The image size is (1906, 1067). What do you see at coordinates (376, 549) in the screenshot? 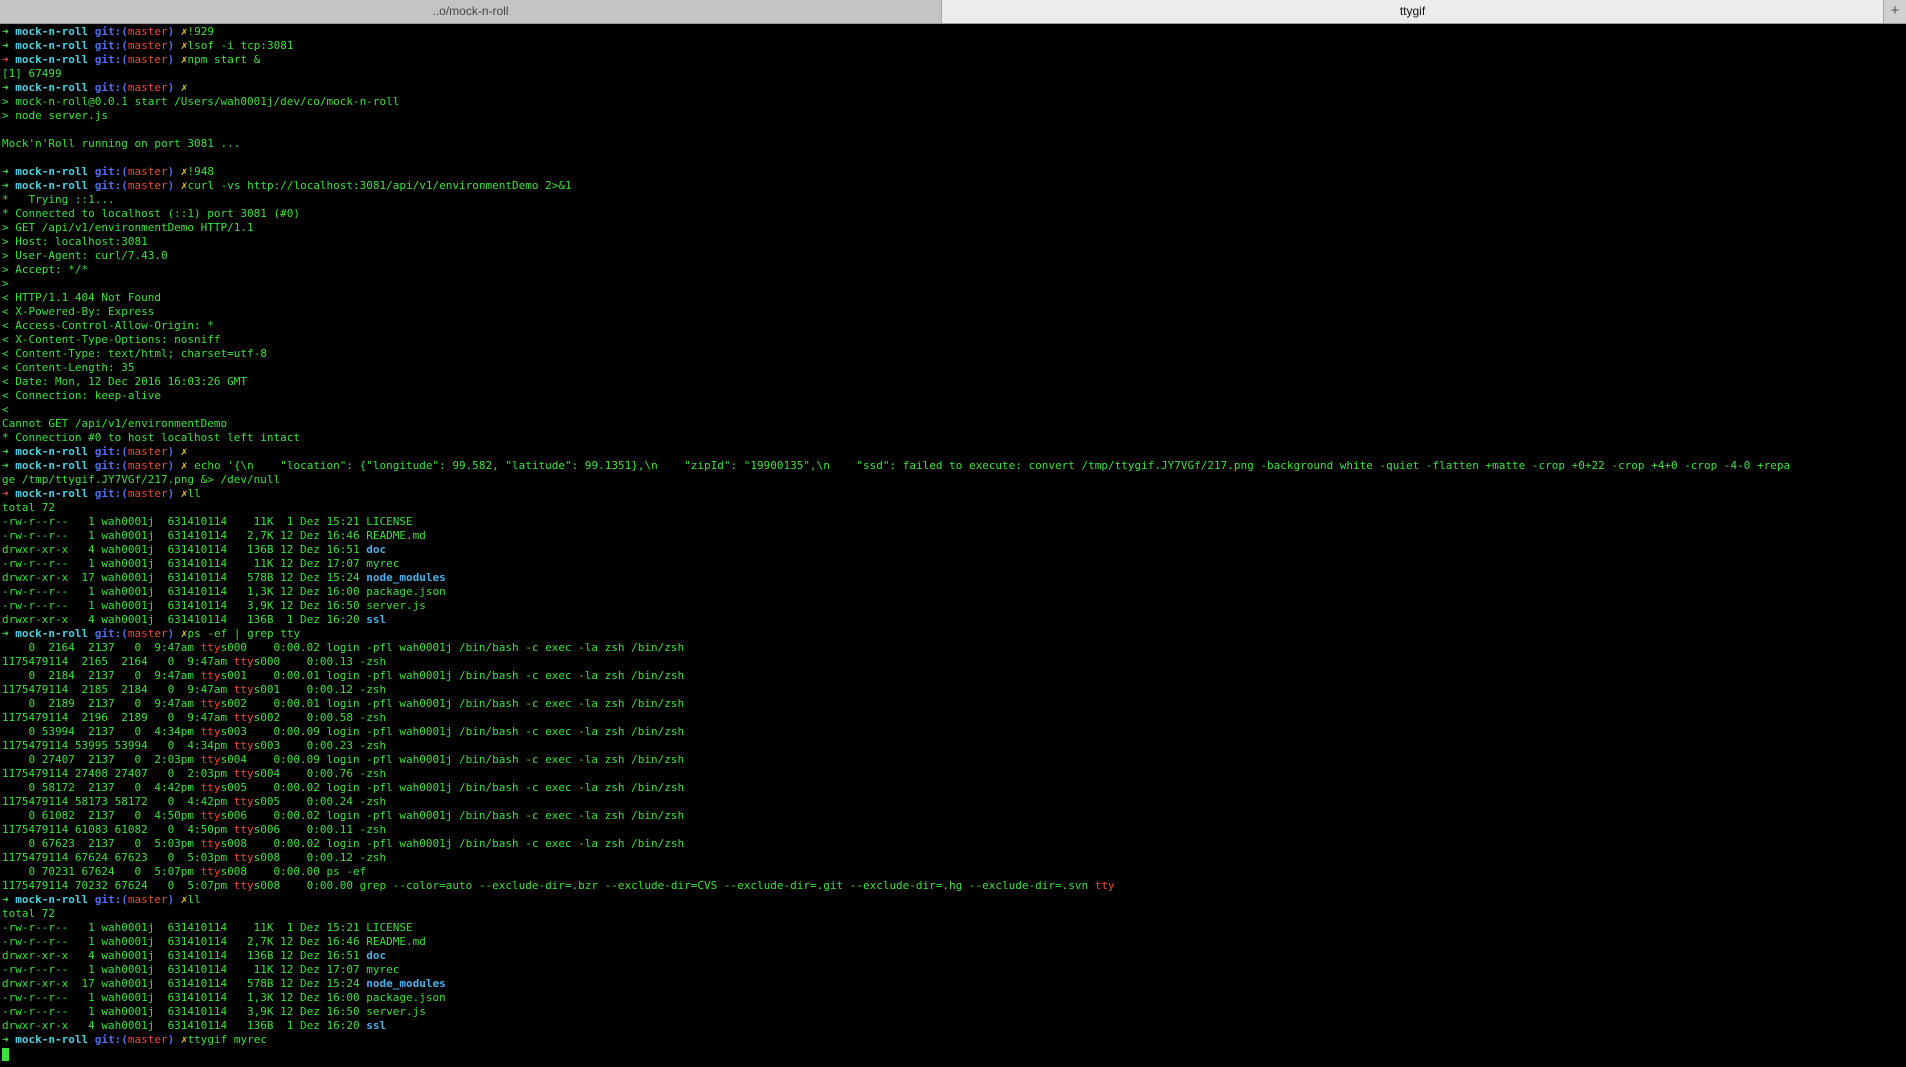
I see `directory-name: doc` at bounding box center [376, 549].